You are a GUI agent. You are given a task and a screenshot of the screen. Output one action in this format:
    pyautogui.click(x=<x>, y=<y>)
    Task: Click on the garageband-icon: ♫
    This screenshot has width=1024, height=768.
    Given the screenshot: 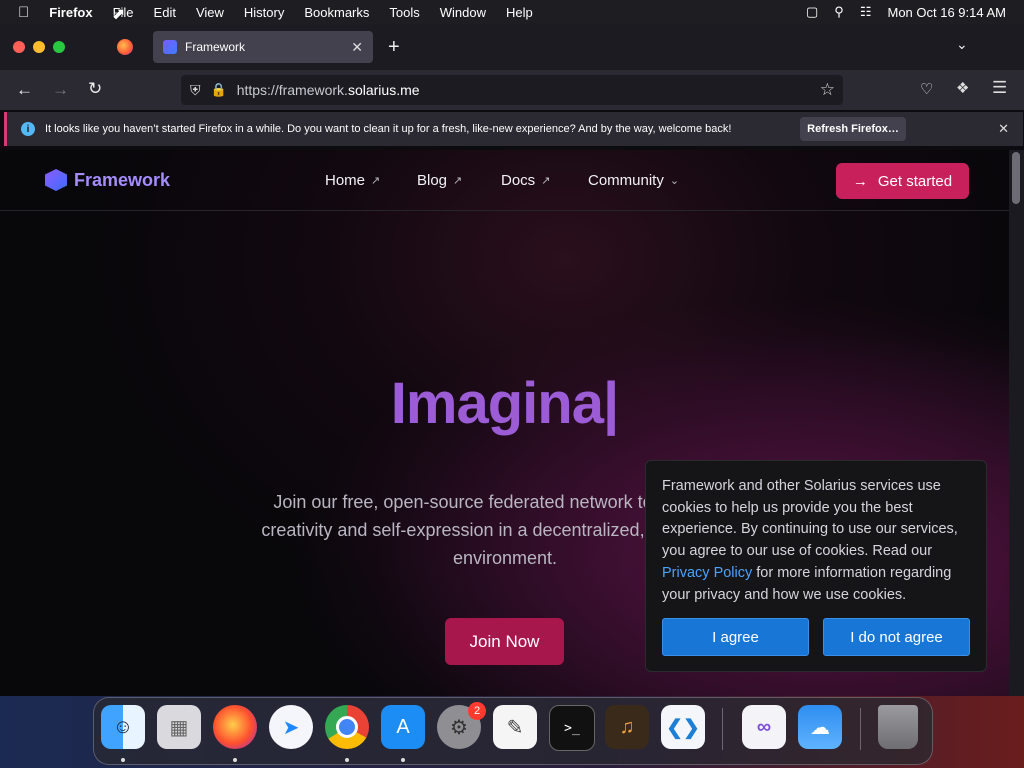 What is the action you would take?
    pyautogui.click(x=627, y=727)
    